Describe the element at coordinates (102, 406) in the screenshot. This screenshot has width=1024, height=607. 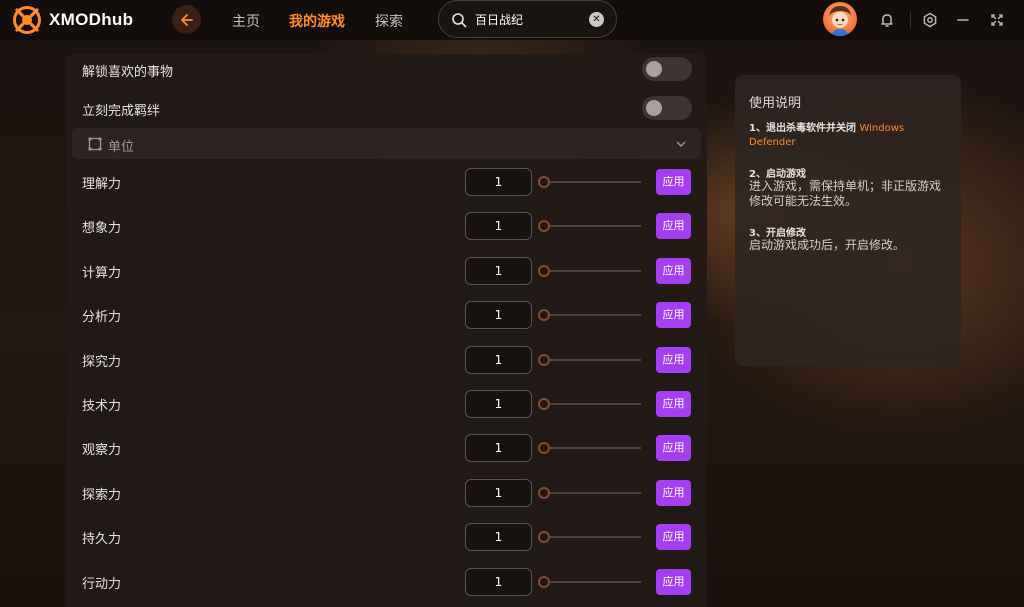
I see `stat-label: 技术力` at that location.